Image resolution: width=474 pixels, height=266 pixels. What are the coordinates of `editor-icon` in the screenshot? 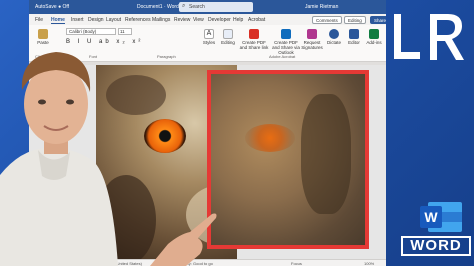 It's located at (354, 34).